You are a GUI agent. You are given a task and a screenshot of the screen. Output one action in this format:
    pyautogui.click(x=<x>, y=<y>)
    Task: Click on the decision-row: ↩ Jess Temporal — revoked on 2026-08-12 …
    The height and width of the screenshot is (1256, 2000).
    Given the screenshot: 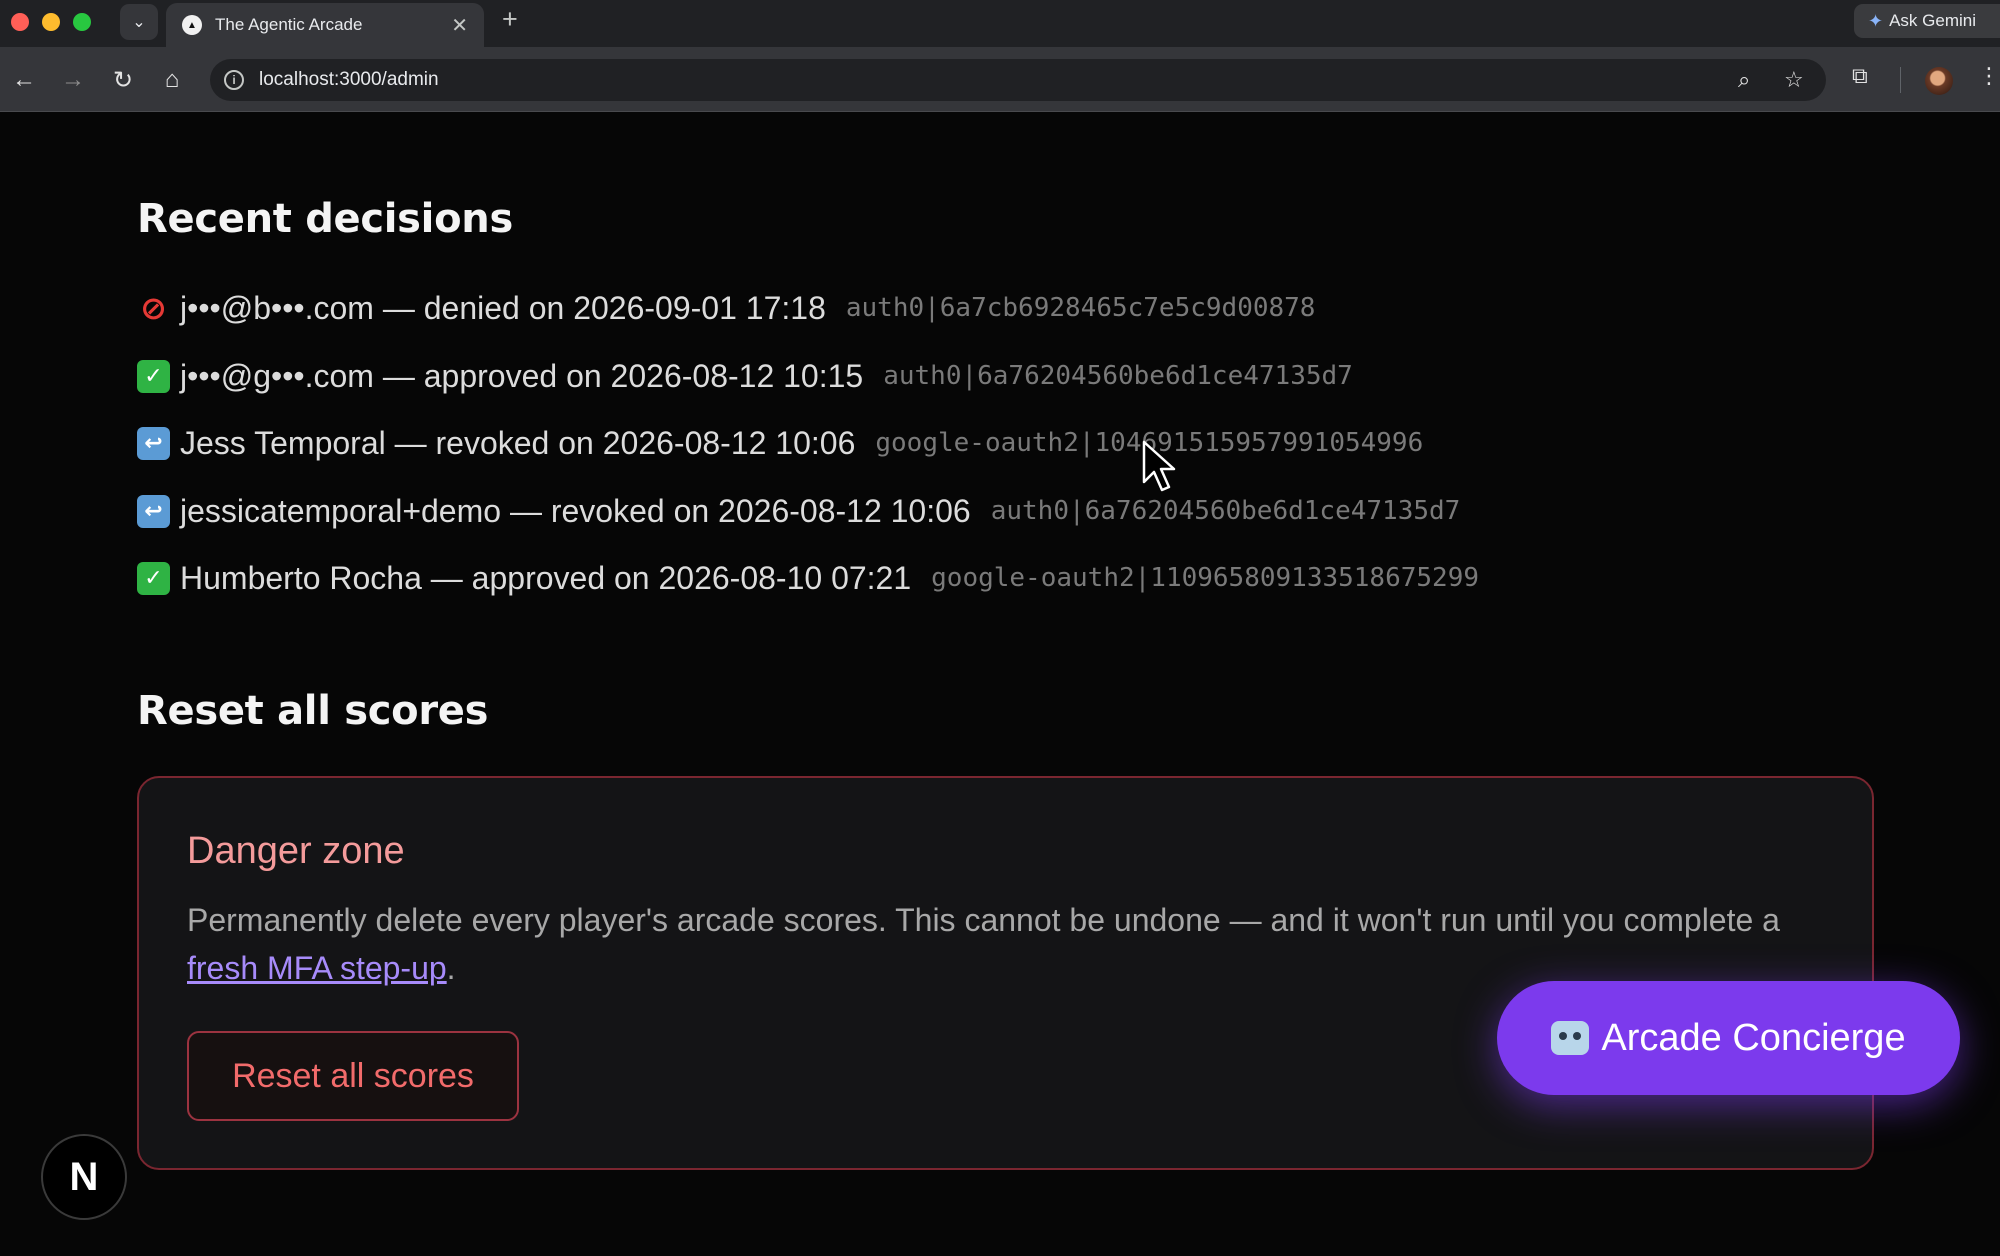 What is the action you would take?
    pyautogui.click(x=780, y=443)
    